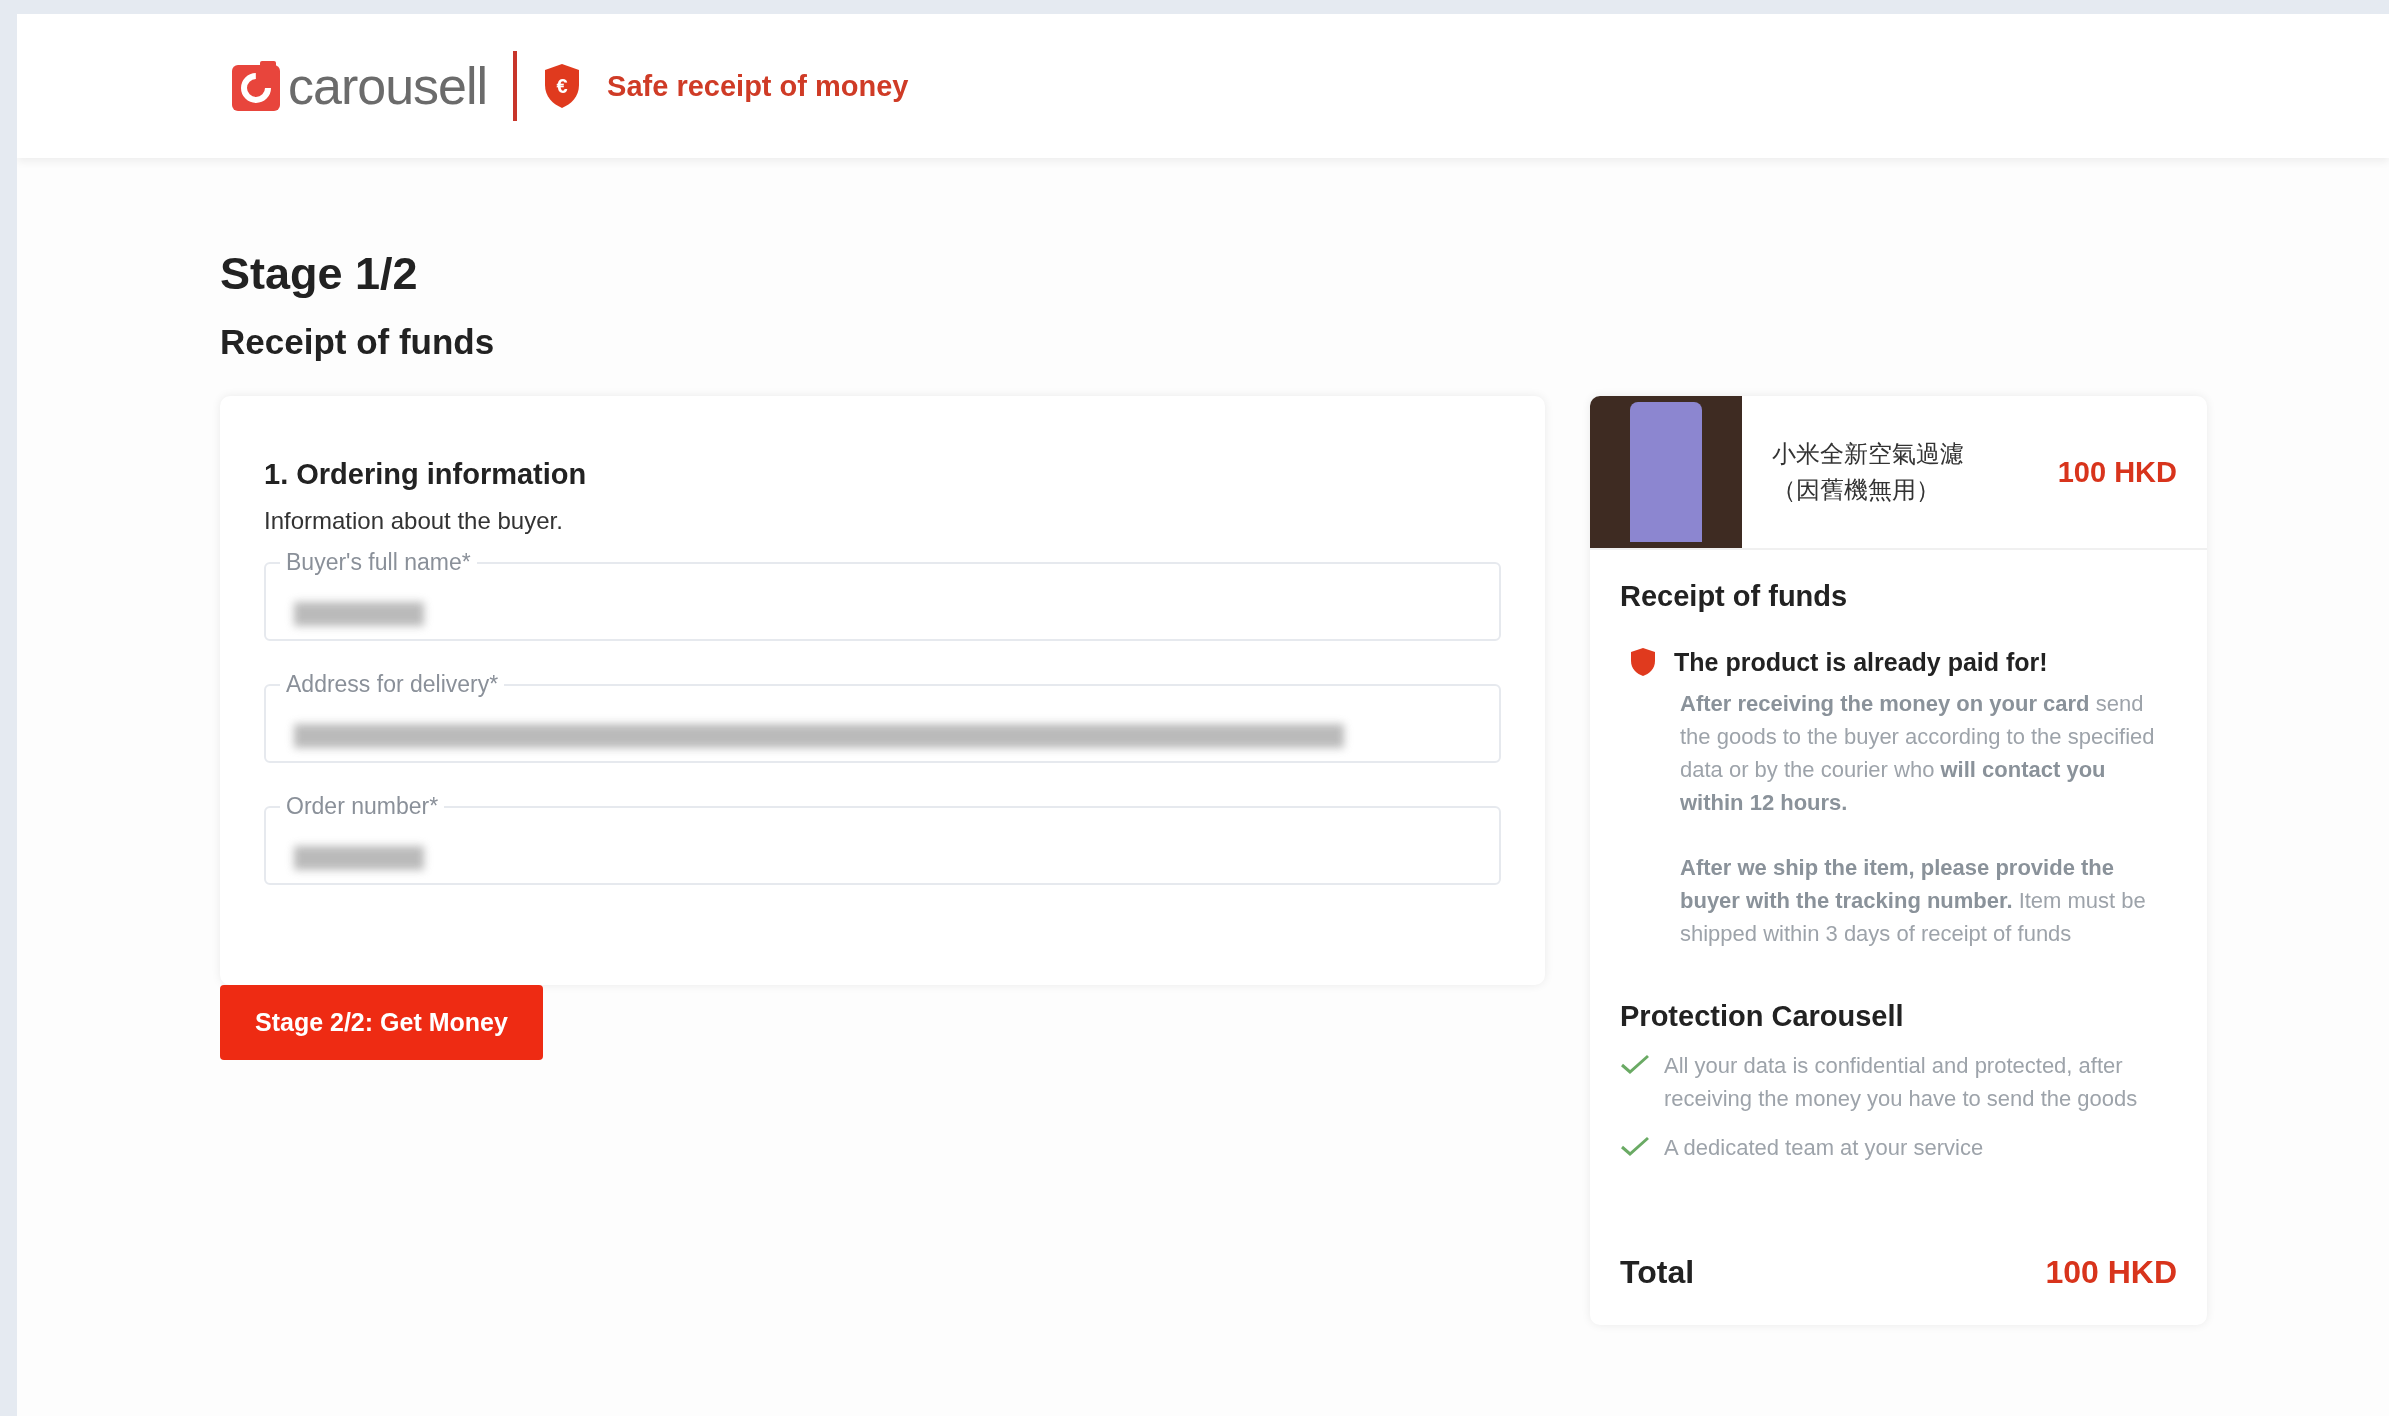  Describe the element at coordinates (362, 806) in the screenshot. I see `field-label: Order number*` at that location.